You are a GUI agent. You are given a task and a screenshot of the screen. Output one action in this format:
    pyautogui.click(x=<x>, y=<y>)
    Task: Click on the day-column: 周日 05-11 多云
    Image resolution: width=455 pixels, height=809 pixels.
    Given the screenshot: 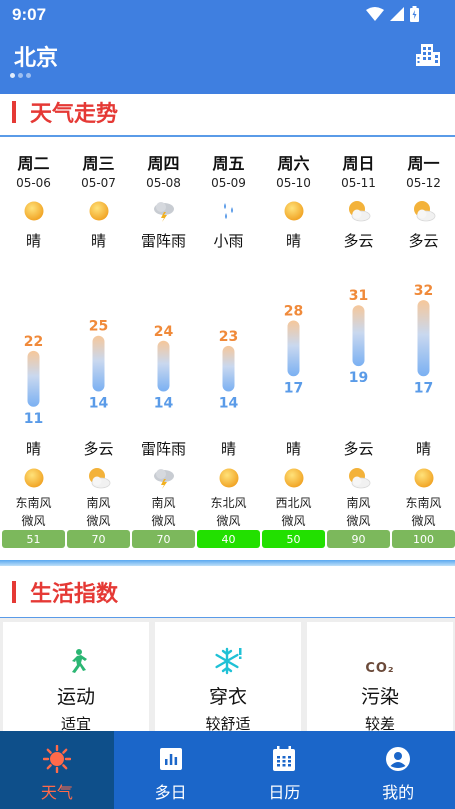 What is the action you would take?
    pyautogui.click(x=358, y=200)
    